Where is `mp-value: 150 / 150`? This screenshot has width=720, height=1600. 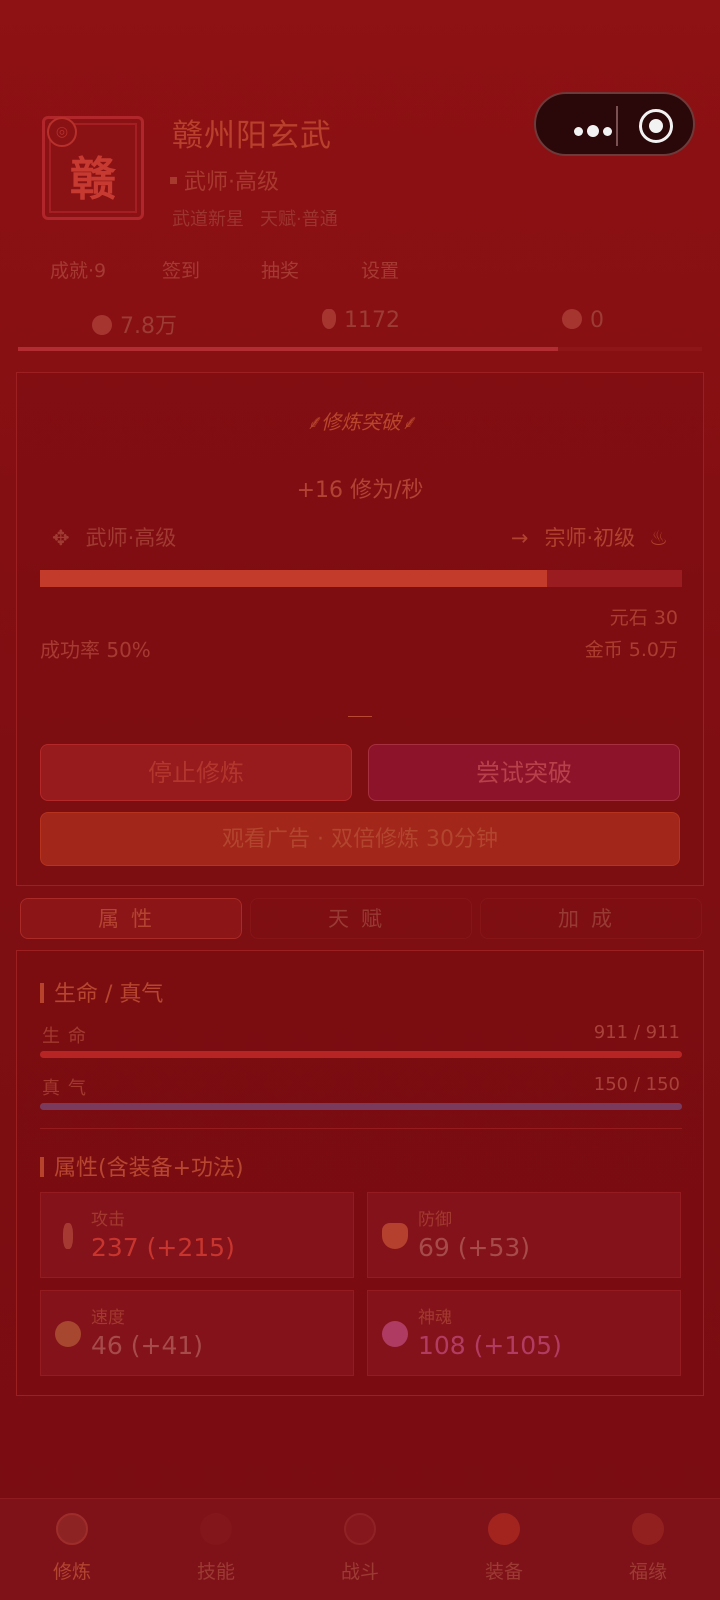 mp-value: 150 / 150 is located at coordinates (636, 1084).